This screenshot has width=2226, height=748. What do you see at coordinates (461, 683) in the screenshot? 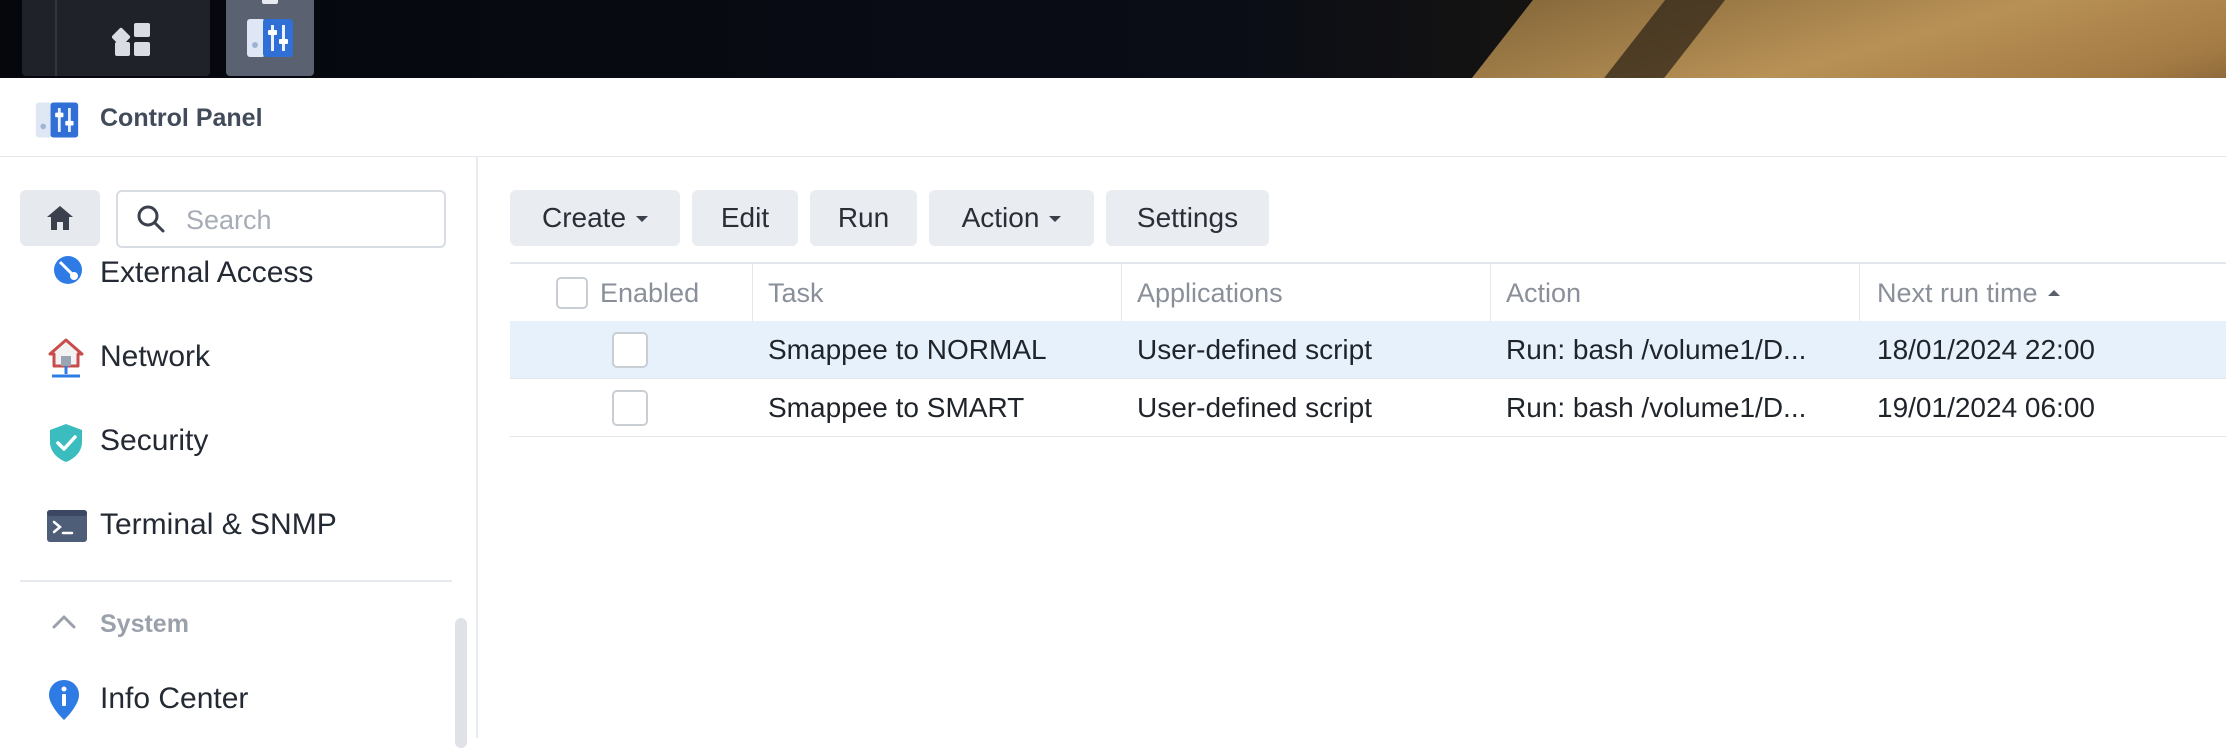
I see `sidebar-scrollbar` at bounding box center [461, 683].